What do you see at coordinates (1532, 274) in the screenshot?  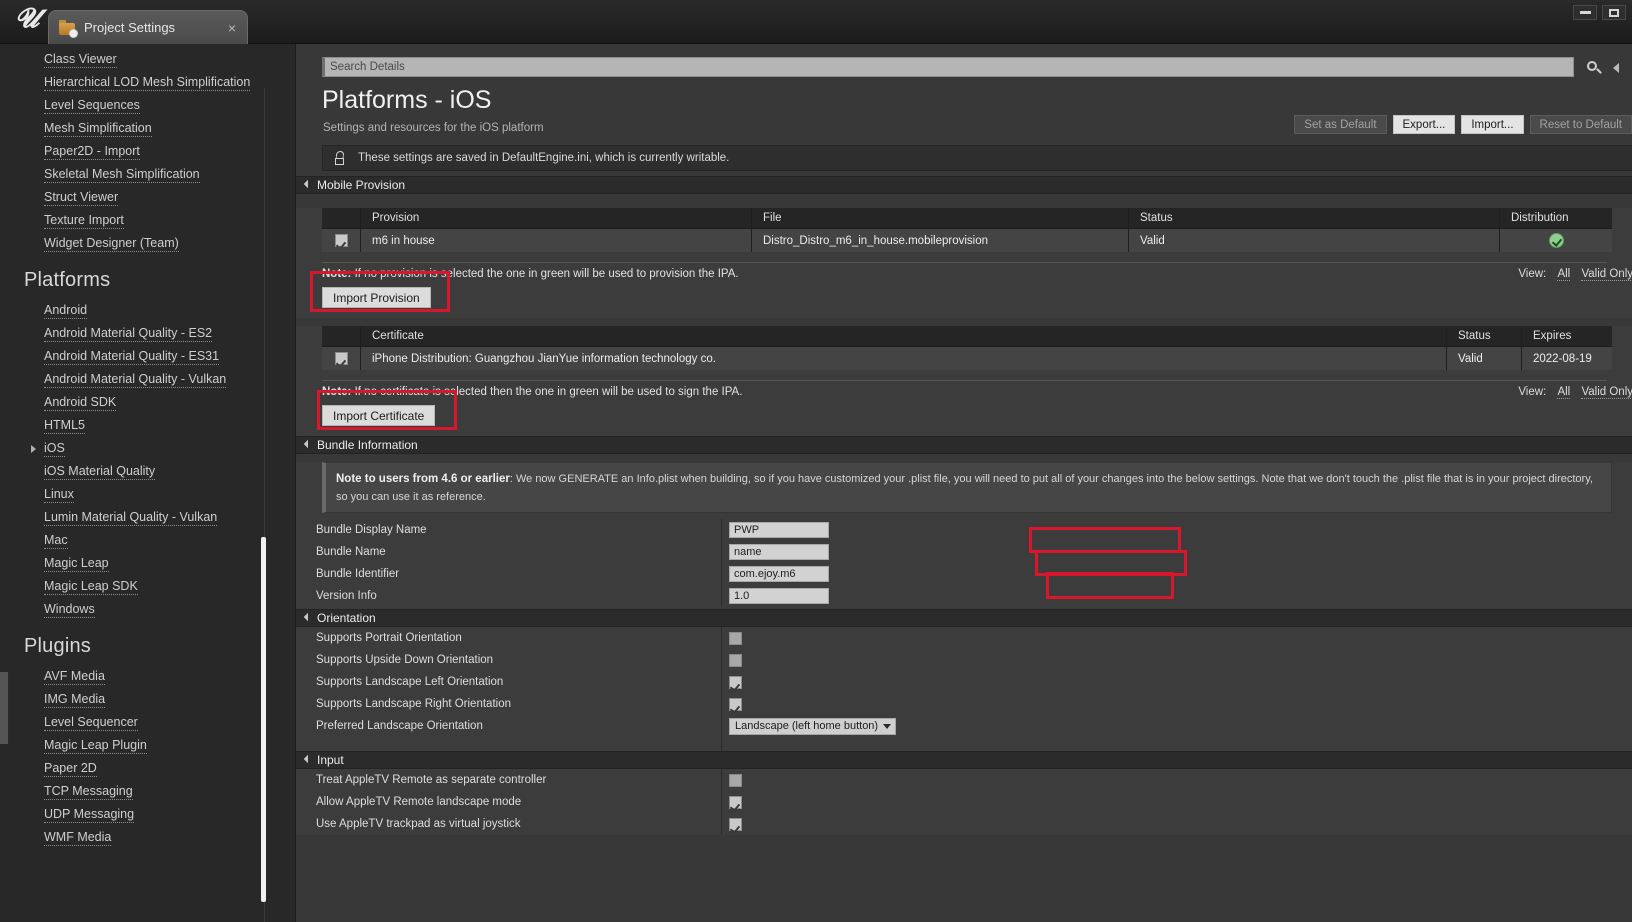 I see `view-label: View:` at bounding box center [1532, 274].